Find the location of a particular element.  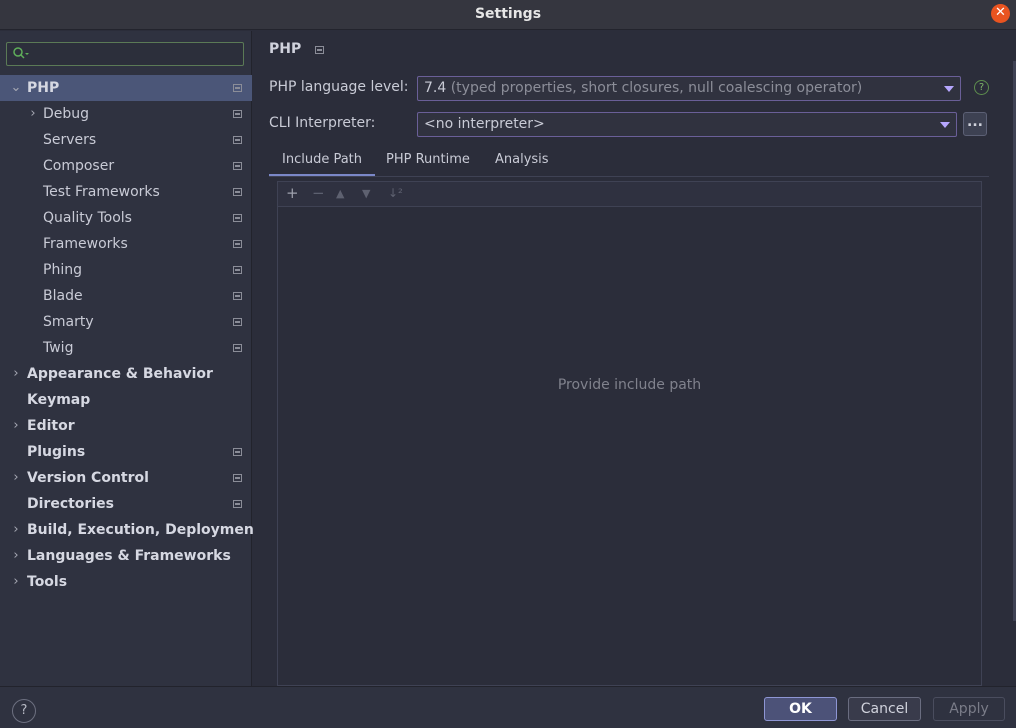

sidebar-item-keymap: Keymap is located at coordinates (126, 400).